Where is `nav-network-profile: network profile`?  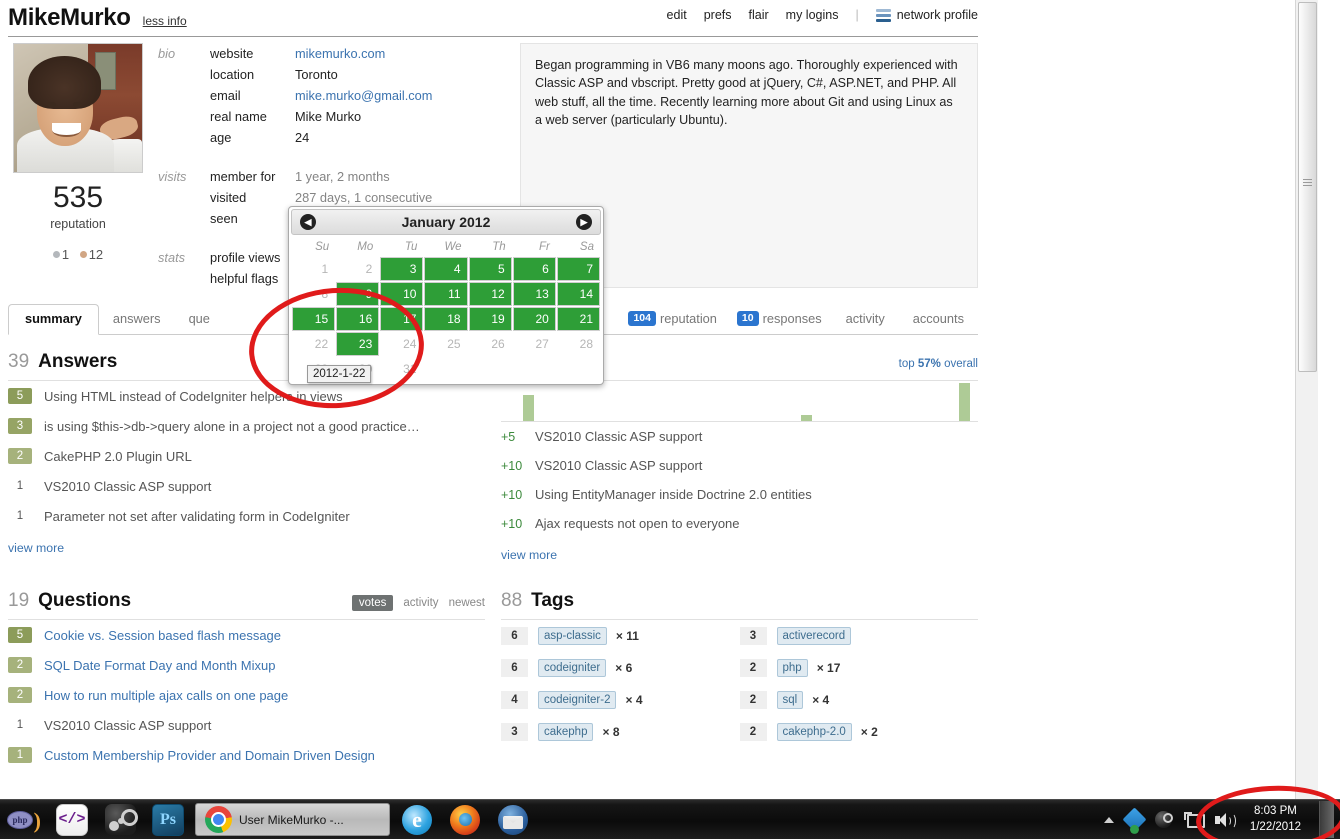 nav-network-profile: network profile is located at coordinates (926, 15).